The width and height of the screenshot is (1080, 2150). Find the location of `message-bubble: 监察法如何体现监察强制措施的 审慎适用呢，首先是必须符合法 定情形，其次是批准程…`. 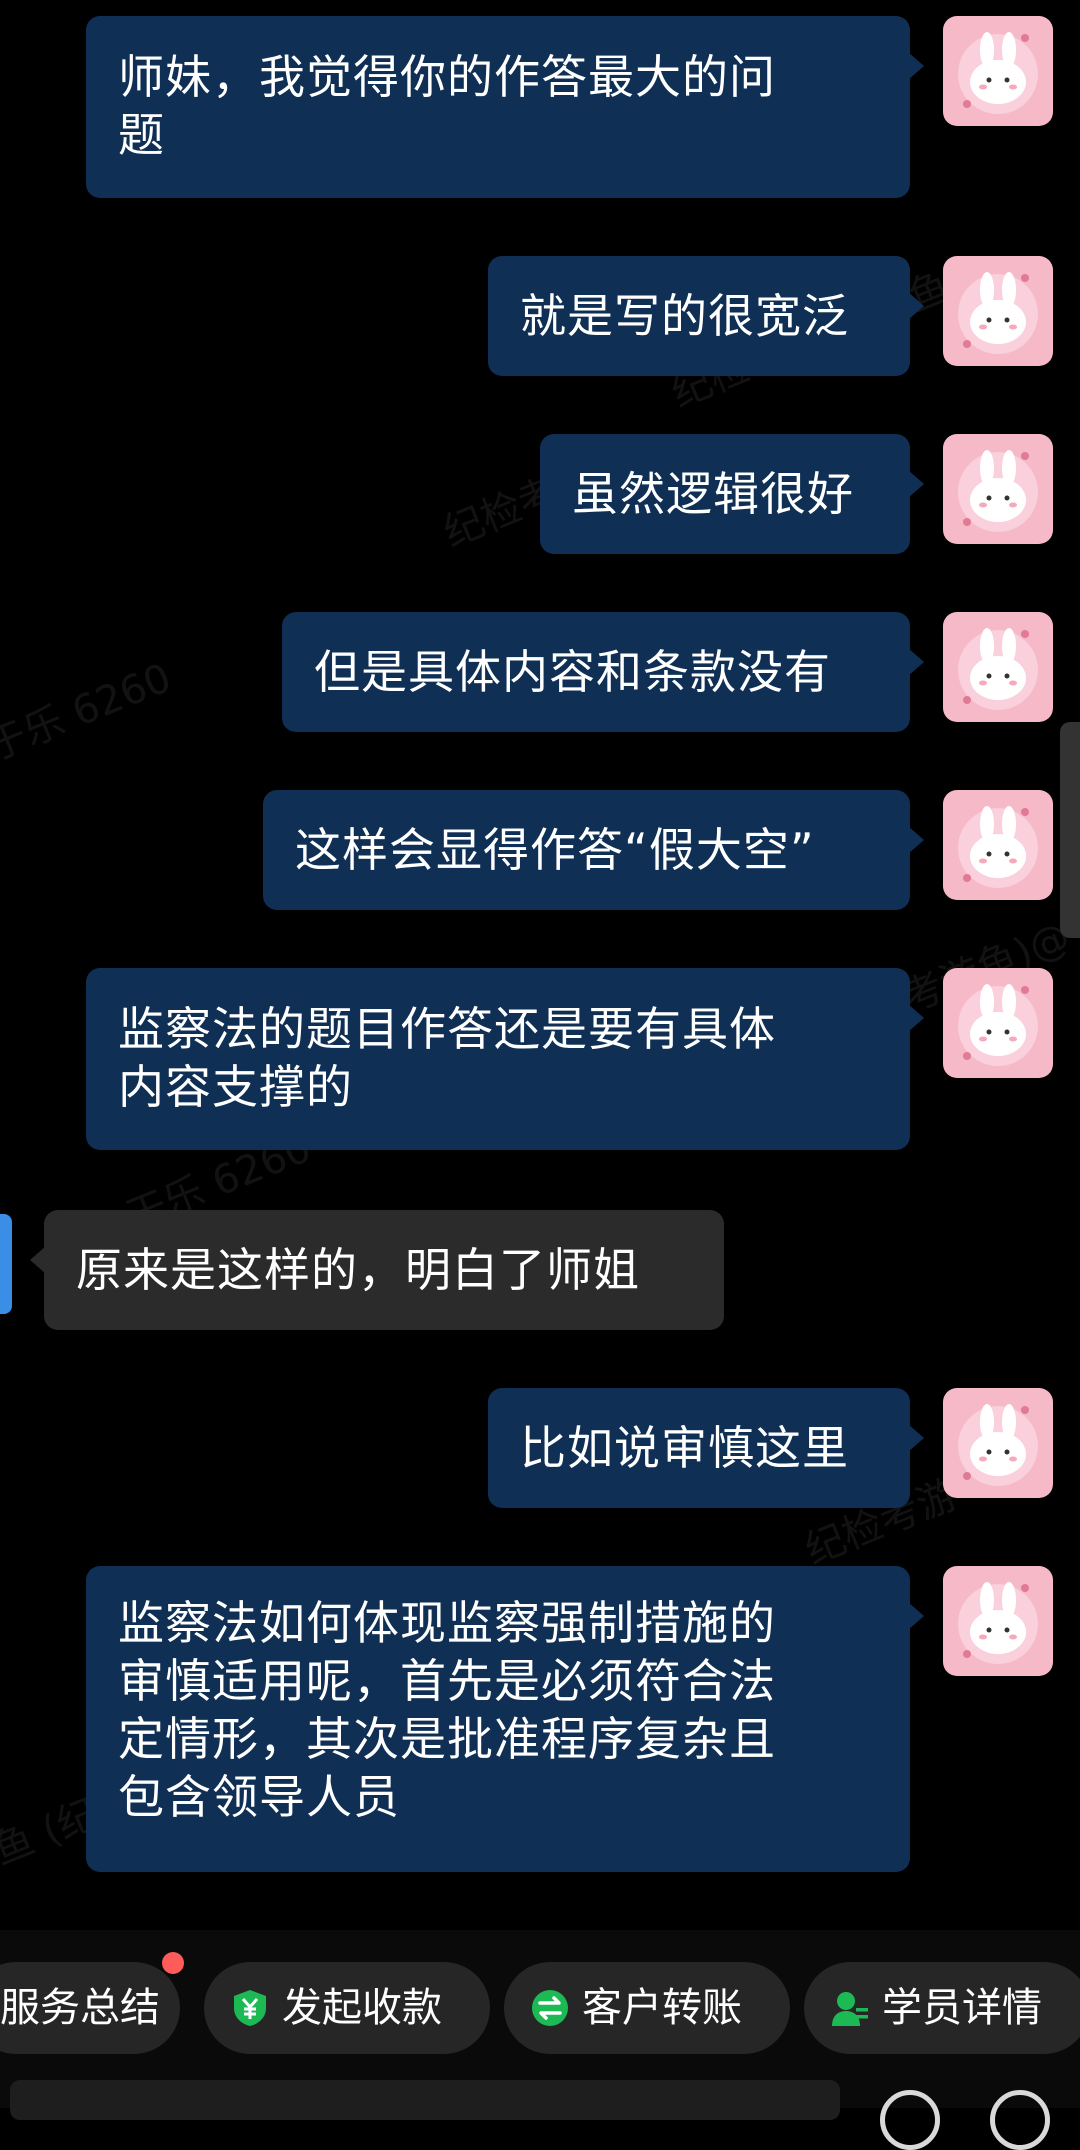

message-bubble: 监察法如何体现监察强制措施的 审慎适用呢，首先是必须符合法 定情形，其次是批准程… is located at coordinates (505, 1719).